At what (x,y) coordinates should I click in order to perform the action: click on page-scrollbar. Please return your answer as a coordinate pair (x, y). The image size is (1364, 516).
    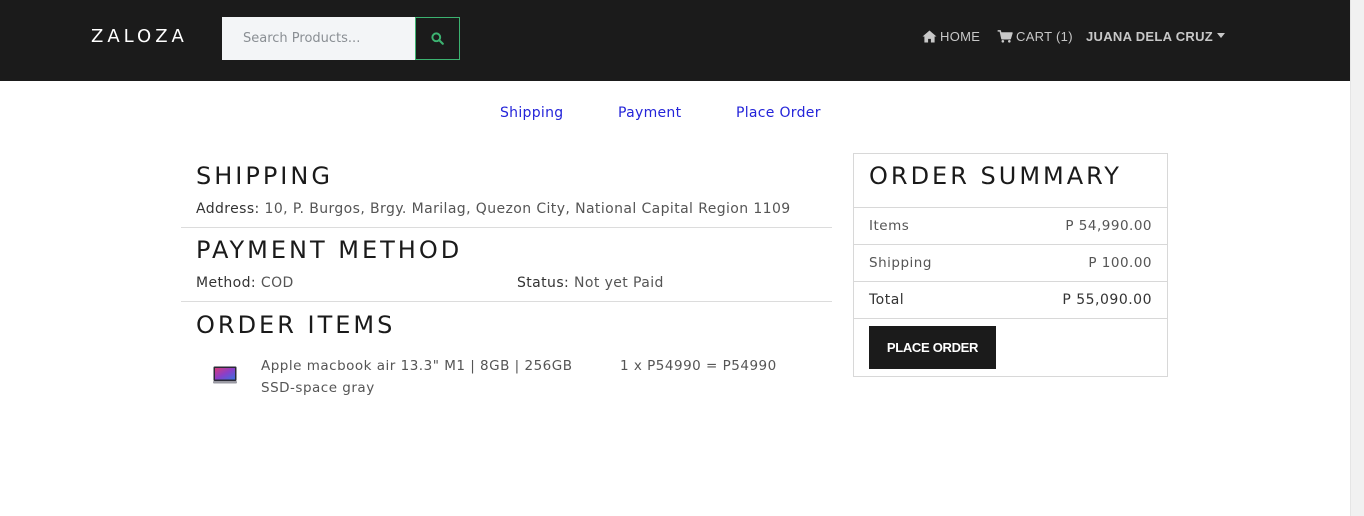
    Looking at the image, I should click on (1357, 258).